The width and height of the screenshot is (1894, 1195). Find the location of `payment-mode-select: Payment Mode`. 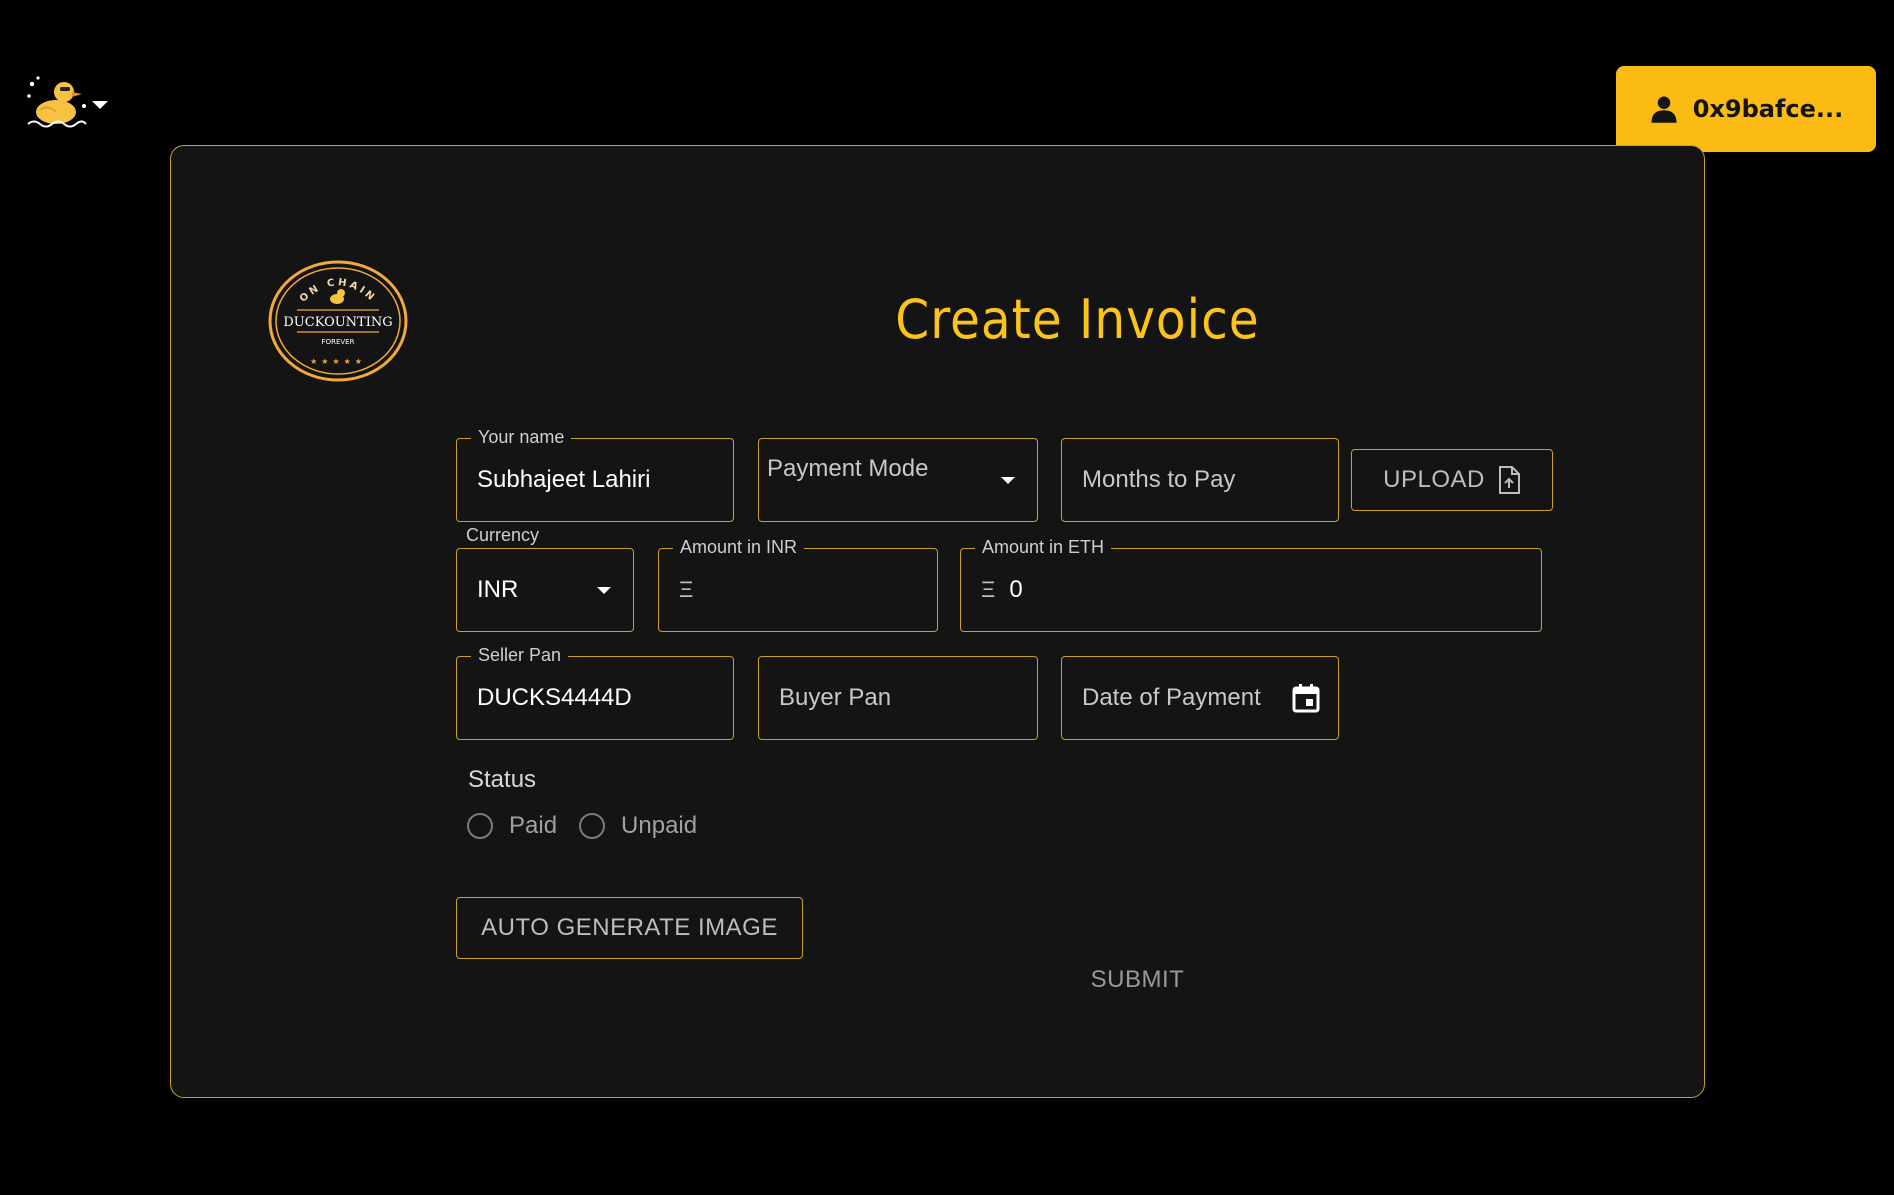

payment-mode-select: Payment Mode is located at coordinates (898, 480).